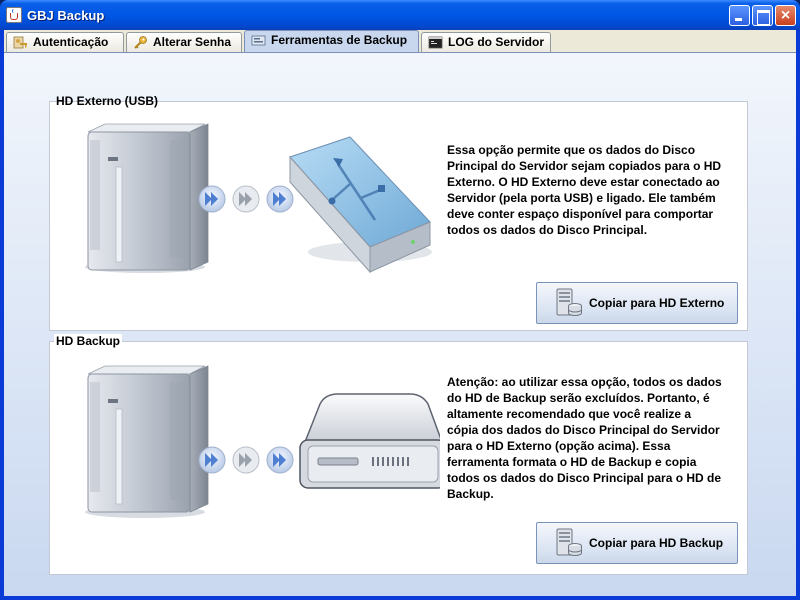 The image size is (800, 600). What do you see at coordinates (435, 42) in the screenshot?
I see `terminal-icon` at bounding box center [435, 42].